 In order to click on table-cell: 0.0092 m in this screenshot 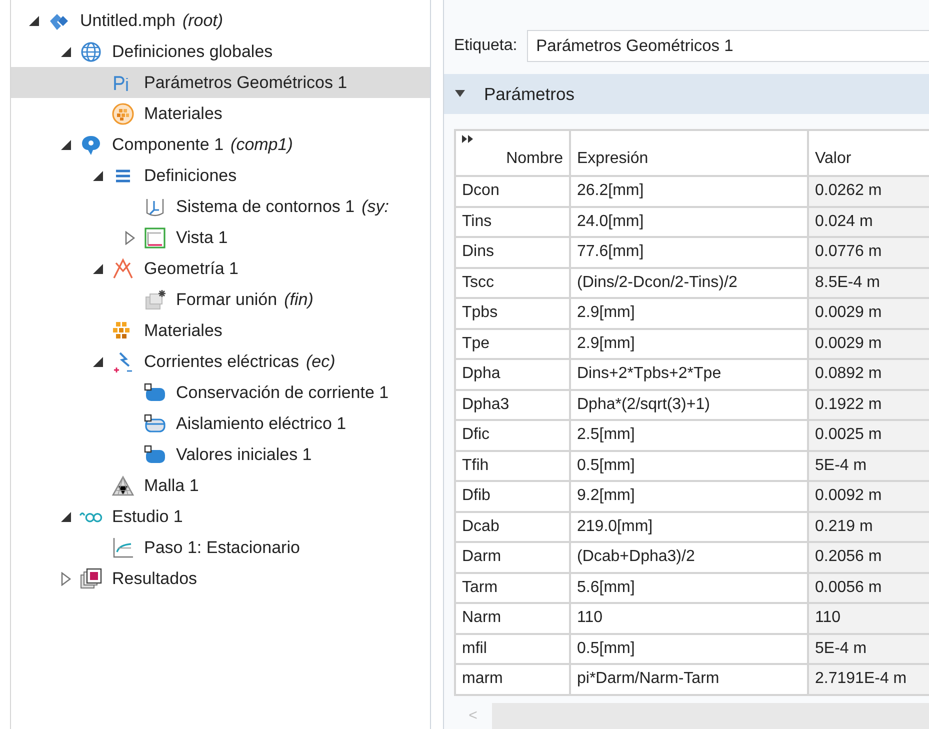, I will do `click(868, 496)`.